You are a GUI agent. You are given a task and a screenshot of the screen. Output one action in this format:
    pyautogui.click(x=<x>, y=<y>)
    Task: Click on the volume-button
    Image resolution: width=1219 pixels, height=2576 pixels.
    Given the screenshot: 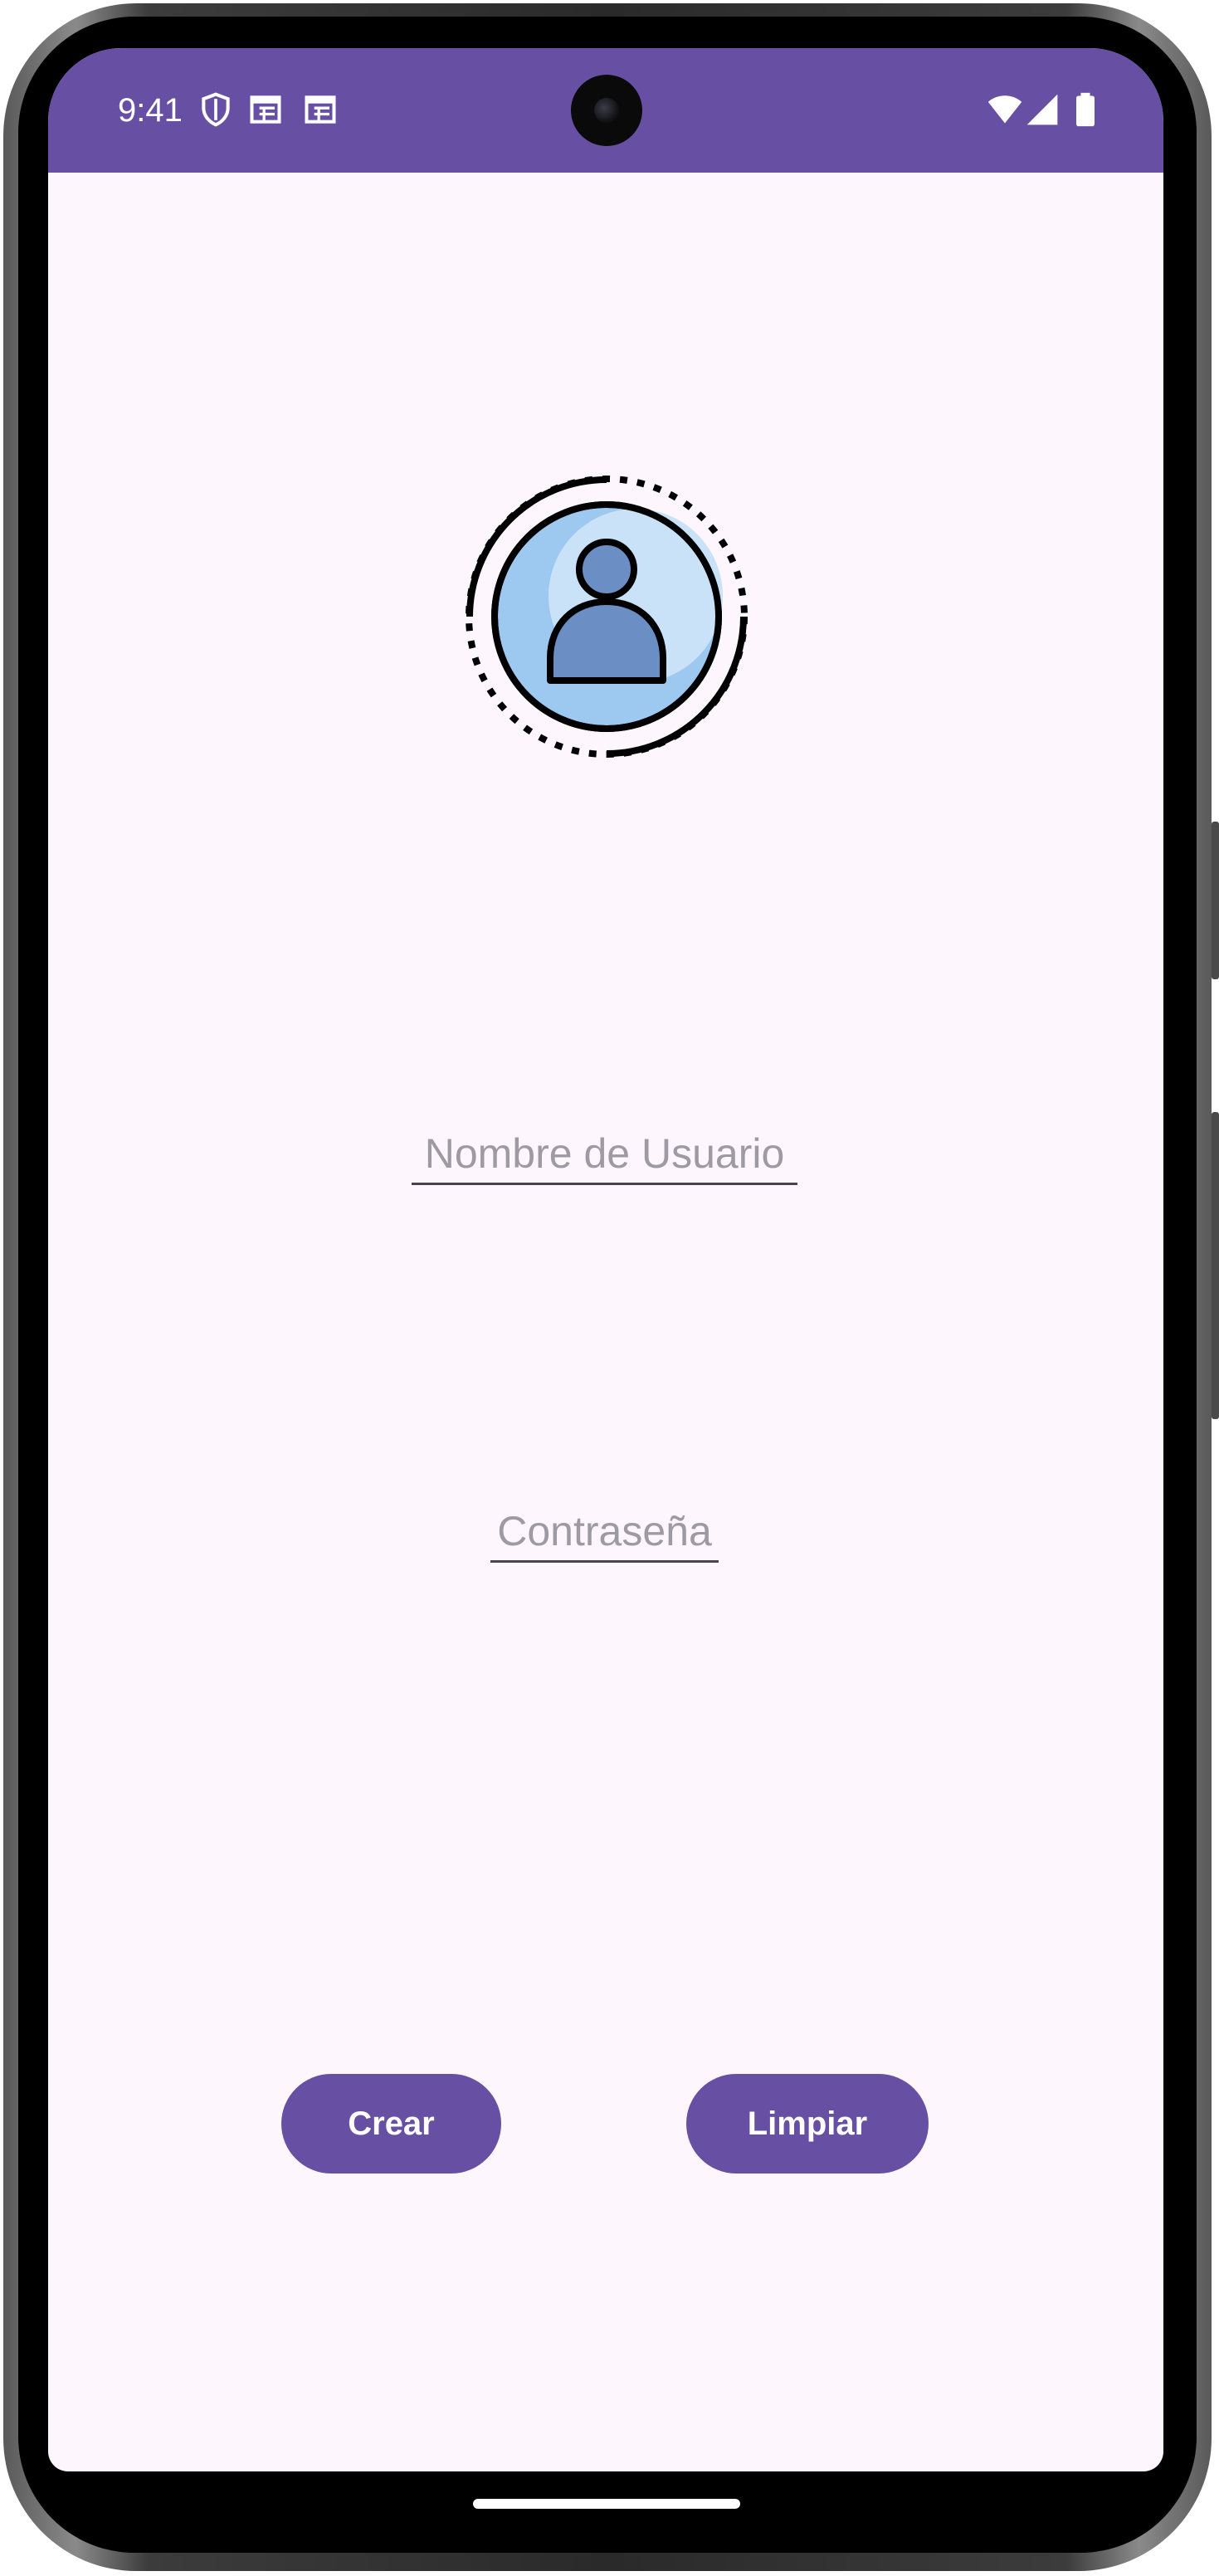 What is the action you would take?
    pyautogui.click(x=1216, y=900)
    